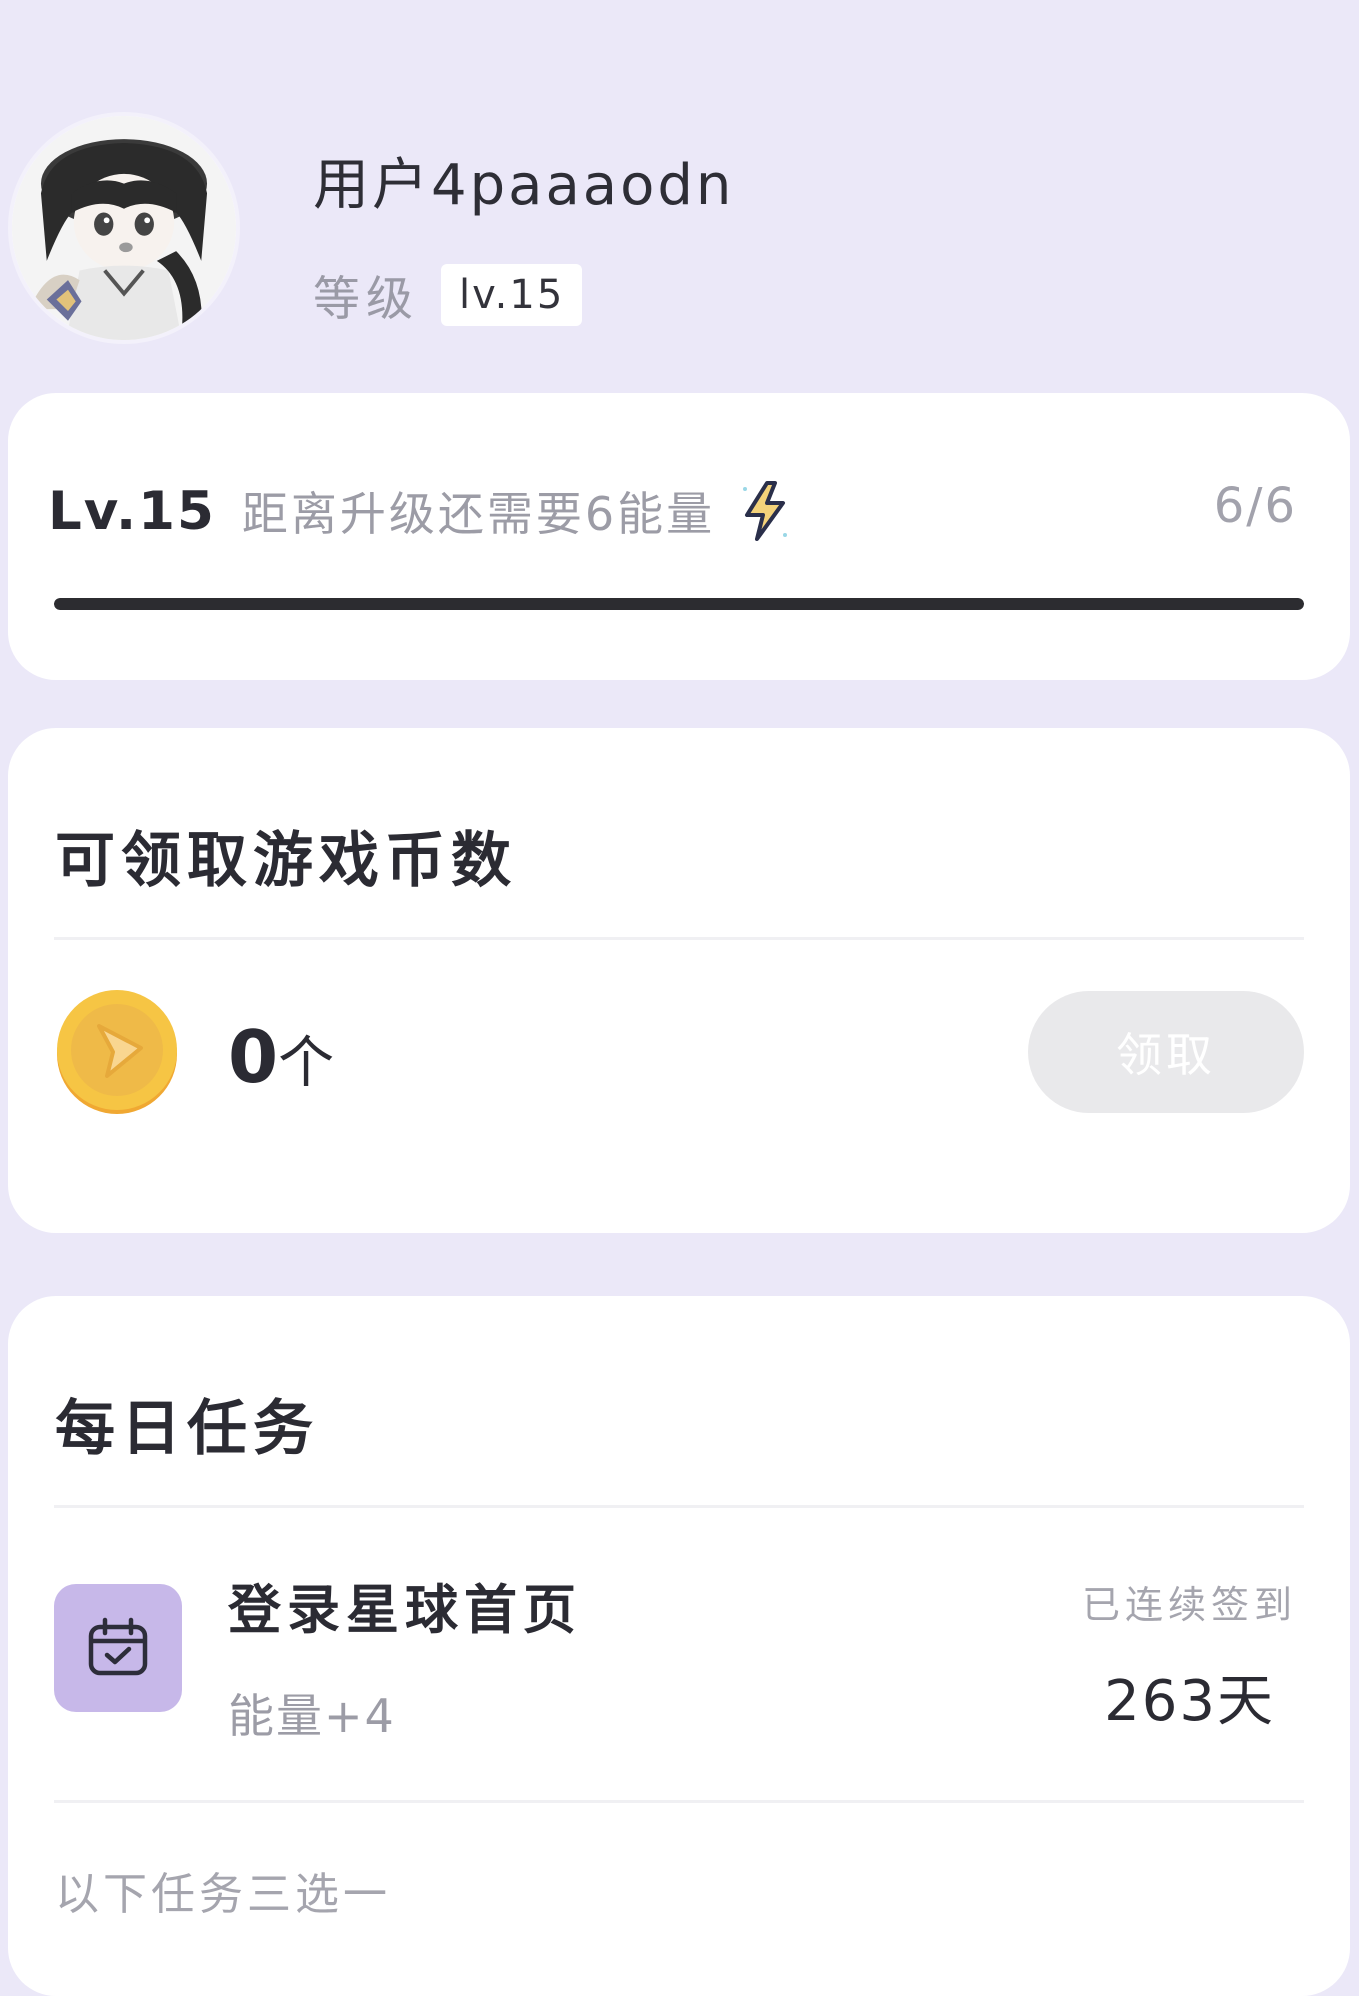  I want to click on level-progress-count: 6/6, so click(1255, 506).